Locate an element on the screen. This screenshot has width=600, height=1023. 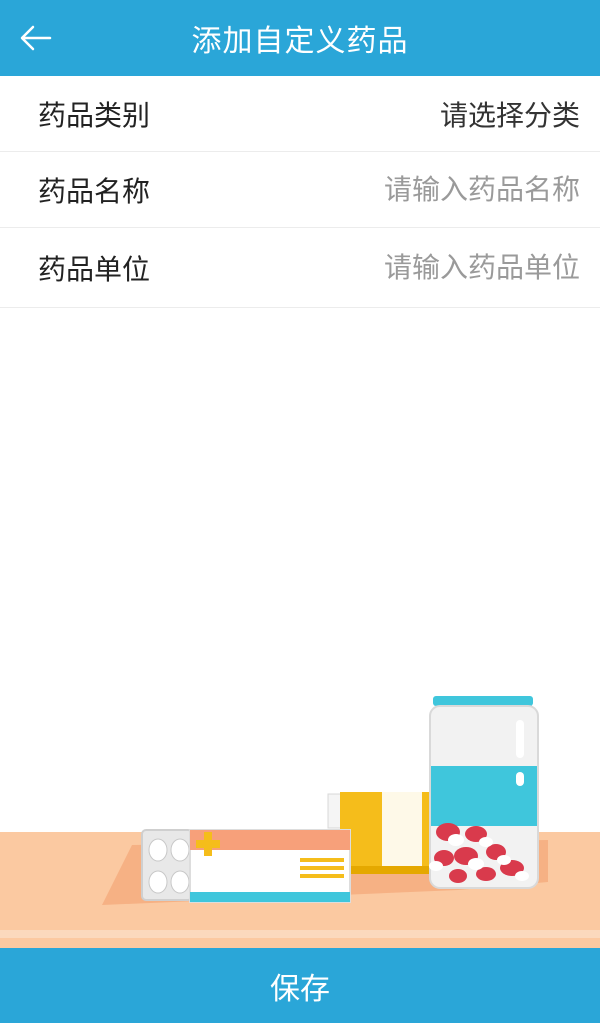
table-edge is located at coordinates (300, 934).